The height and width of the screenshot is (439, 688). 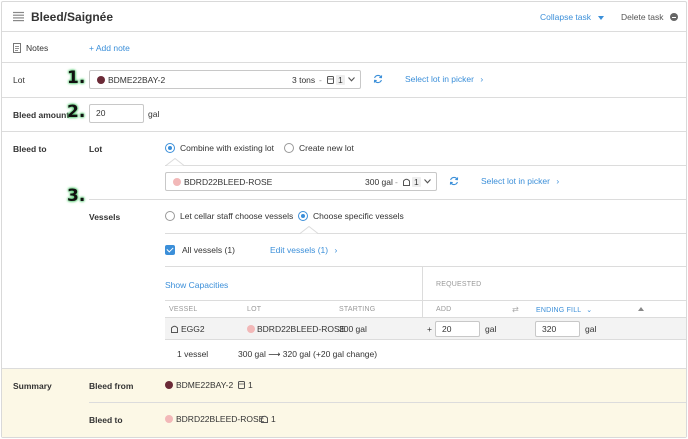 What do you see at coordinates (416, 182) in the screenshot?
I see `bleed-to-lot-vessel-count: 1` at bounding box center [416, 182].